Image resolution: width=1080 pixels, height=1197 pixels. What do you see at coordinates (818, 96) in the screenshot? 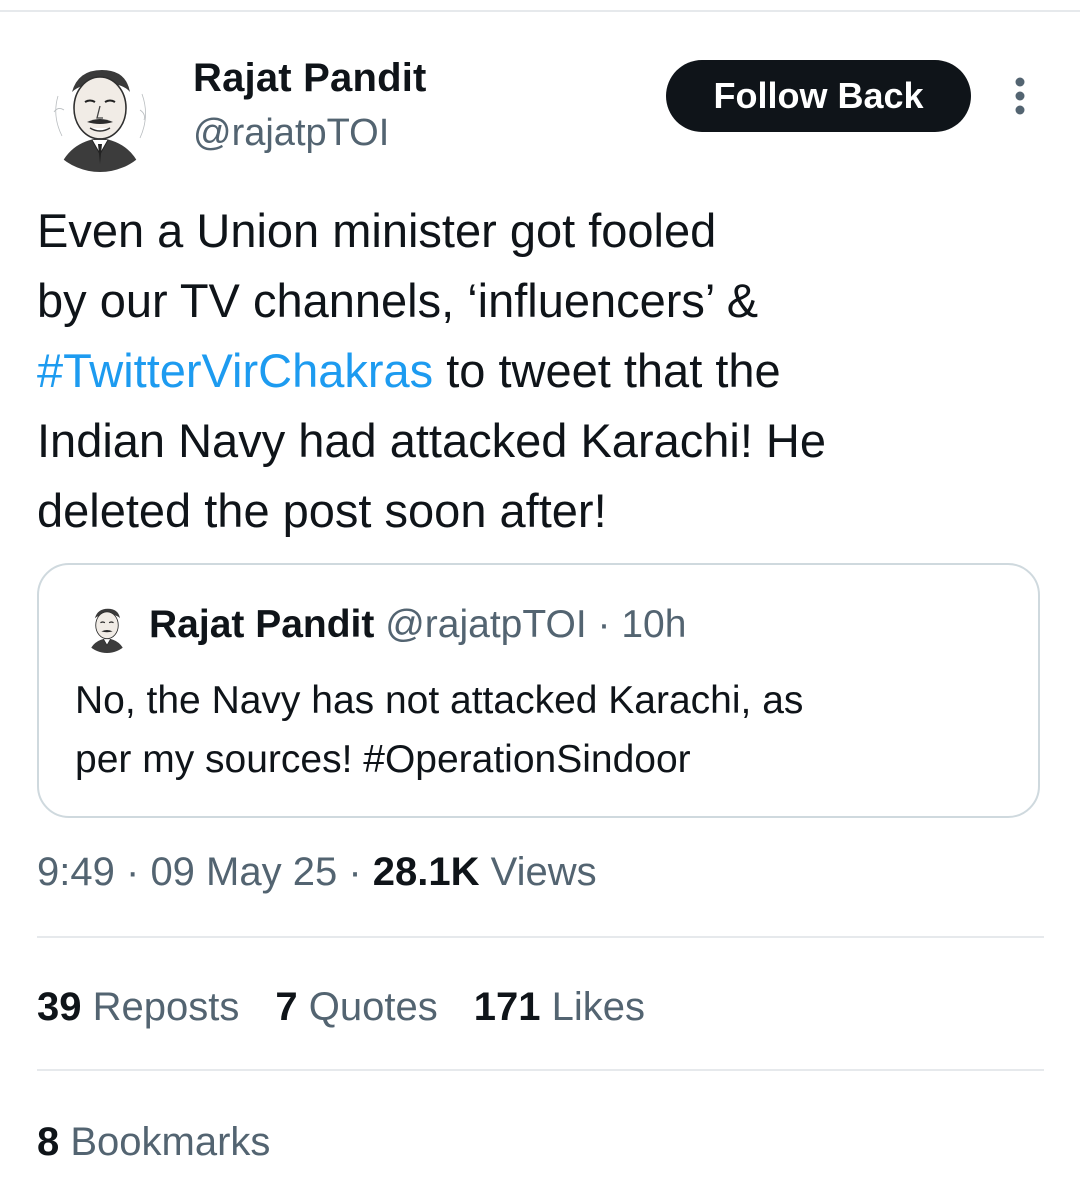
I see `follow-back-button: Follow Back` at bounding box center [818, 96].